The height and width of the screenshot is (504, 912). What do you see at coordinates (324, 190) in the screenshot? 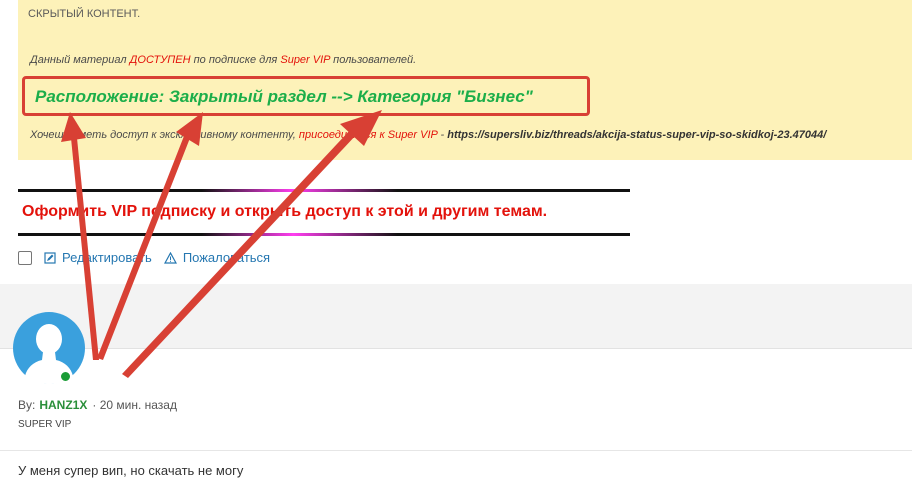
I see `promo-top-bar` at bounding box center [324, 190].